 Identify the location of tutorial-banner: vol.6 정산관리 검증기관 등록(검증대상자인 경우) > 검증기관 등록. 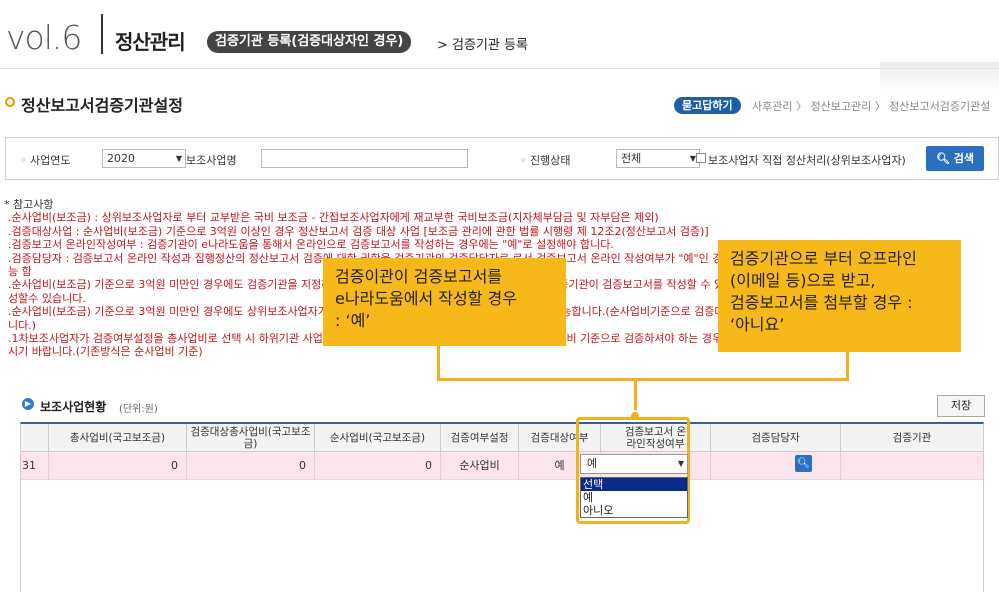
(499, 31).